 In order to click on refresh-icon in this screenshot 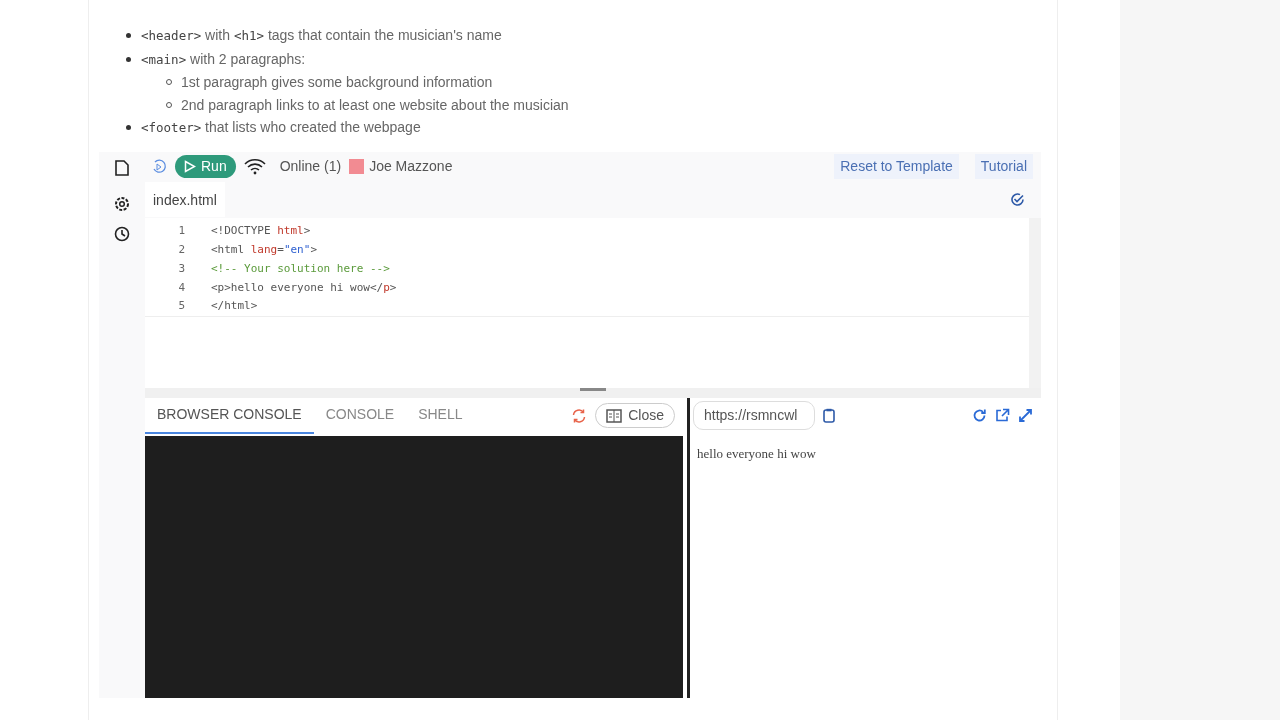, I will do `click(579, 415)`.